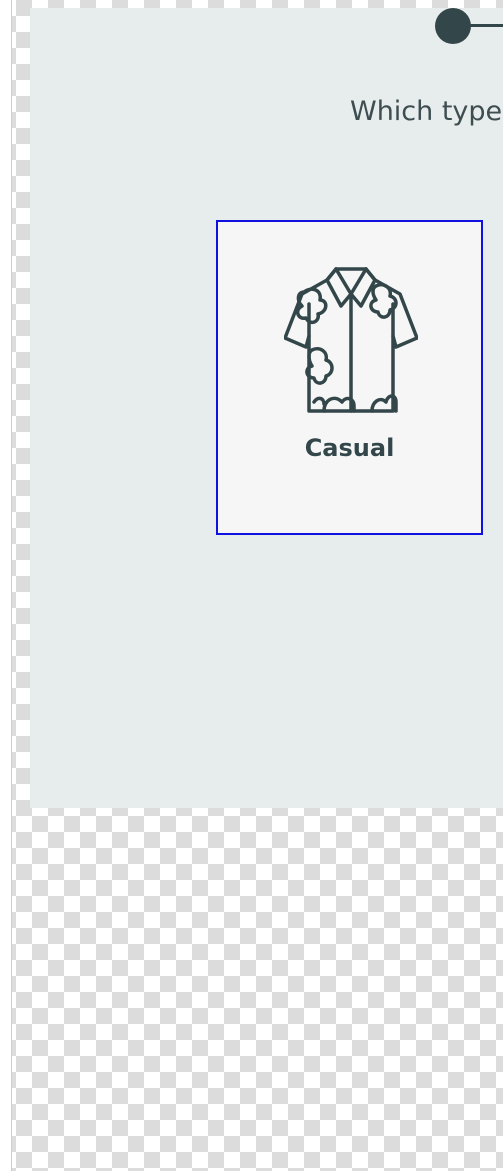  What do you see at coordinates (486, 25) in the screenshot?
I see `progress-line` at bounding box center [486, 25].